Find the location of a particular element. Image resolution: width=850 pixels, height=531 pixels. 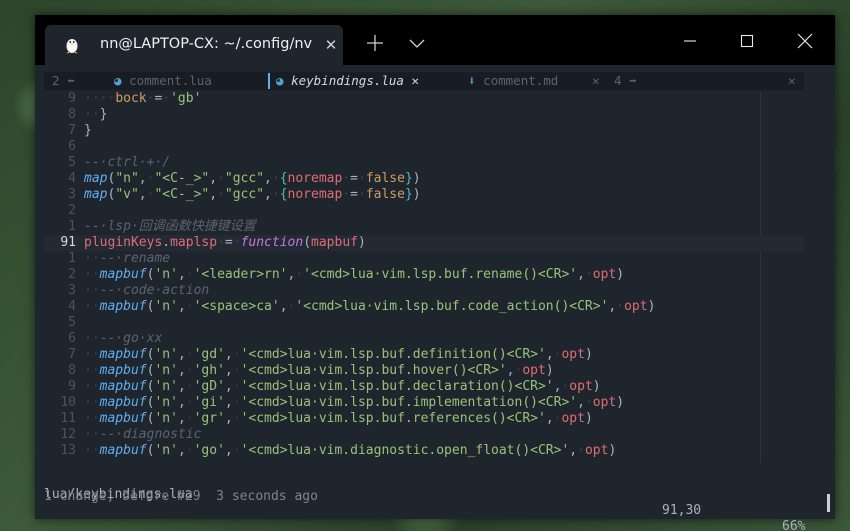

terminal-tab: nn@LAPTOP-CX: ~/.config/nvim ✕ is located at coordinates (194, 45).